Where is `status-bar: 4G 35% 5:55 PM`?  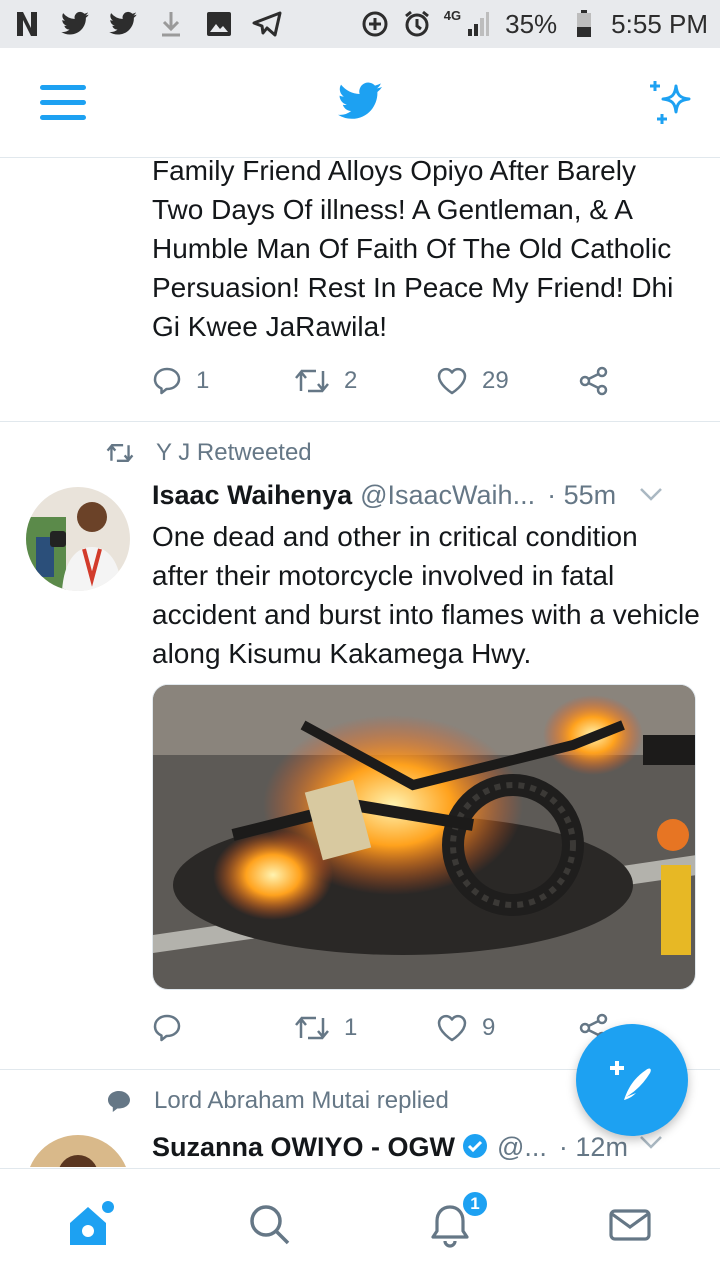
status-bar: 4G 35% 5:55 PM is located at coordinates (360, 24).